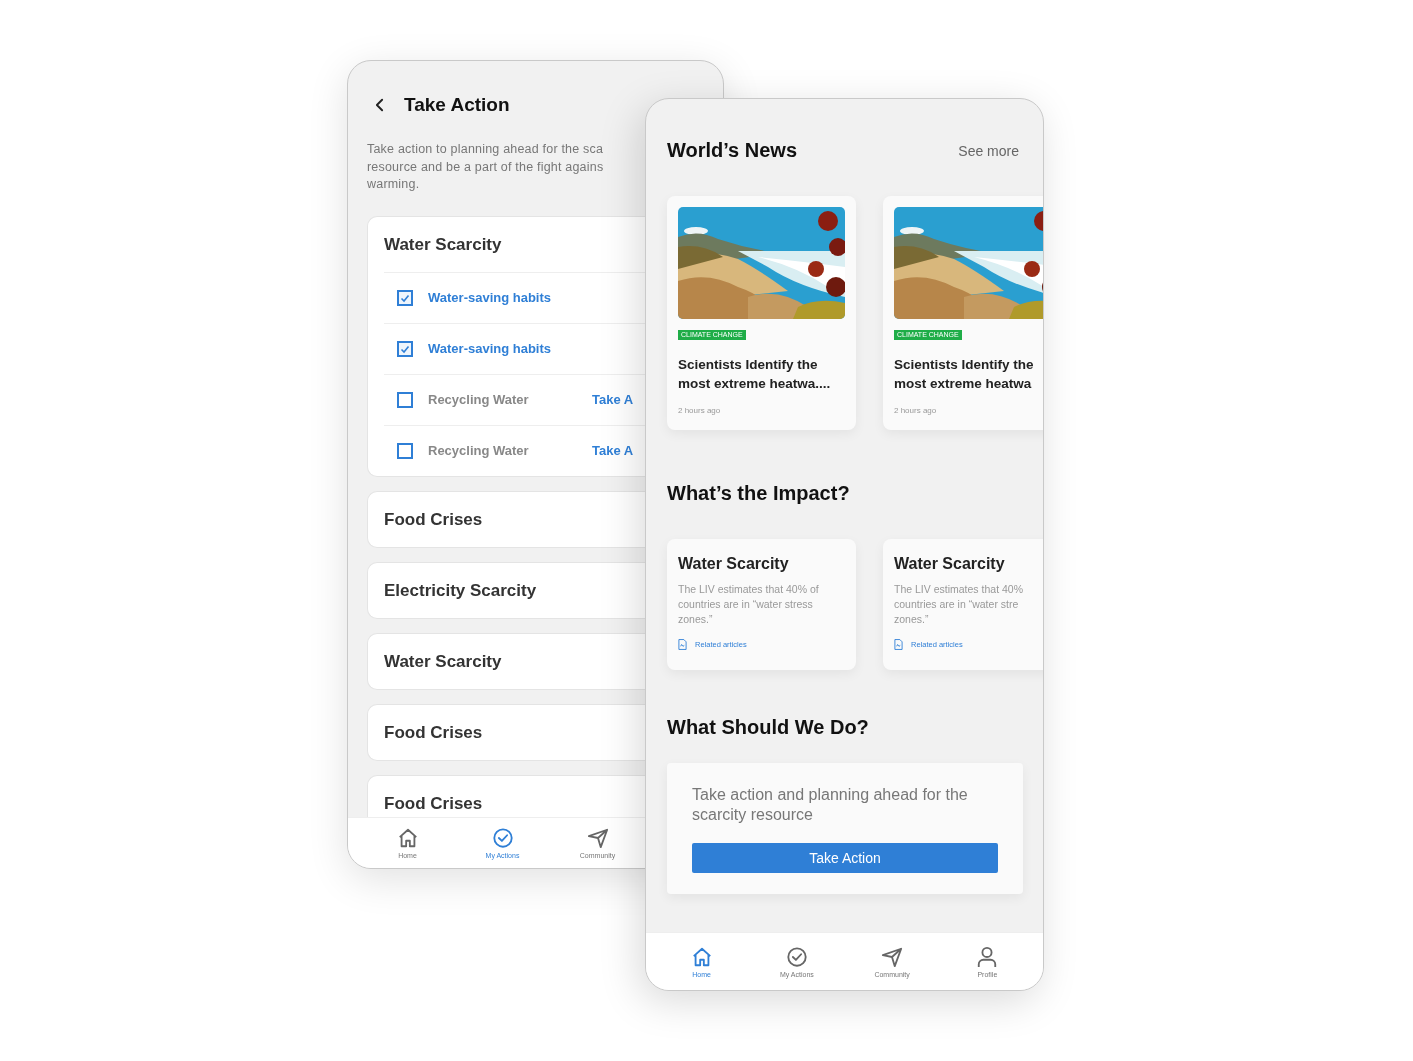 The image size is (1413, 1061). What do you see at coordinates (485, 167) in the screenshot?
I see `description-text: Take action to planning ahead for the sca resource and be a part of the fight agains warming.` at bounding box center [485, 167].